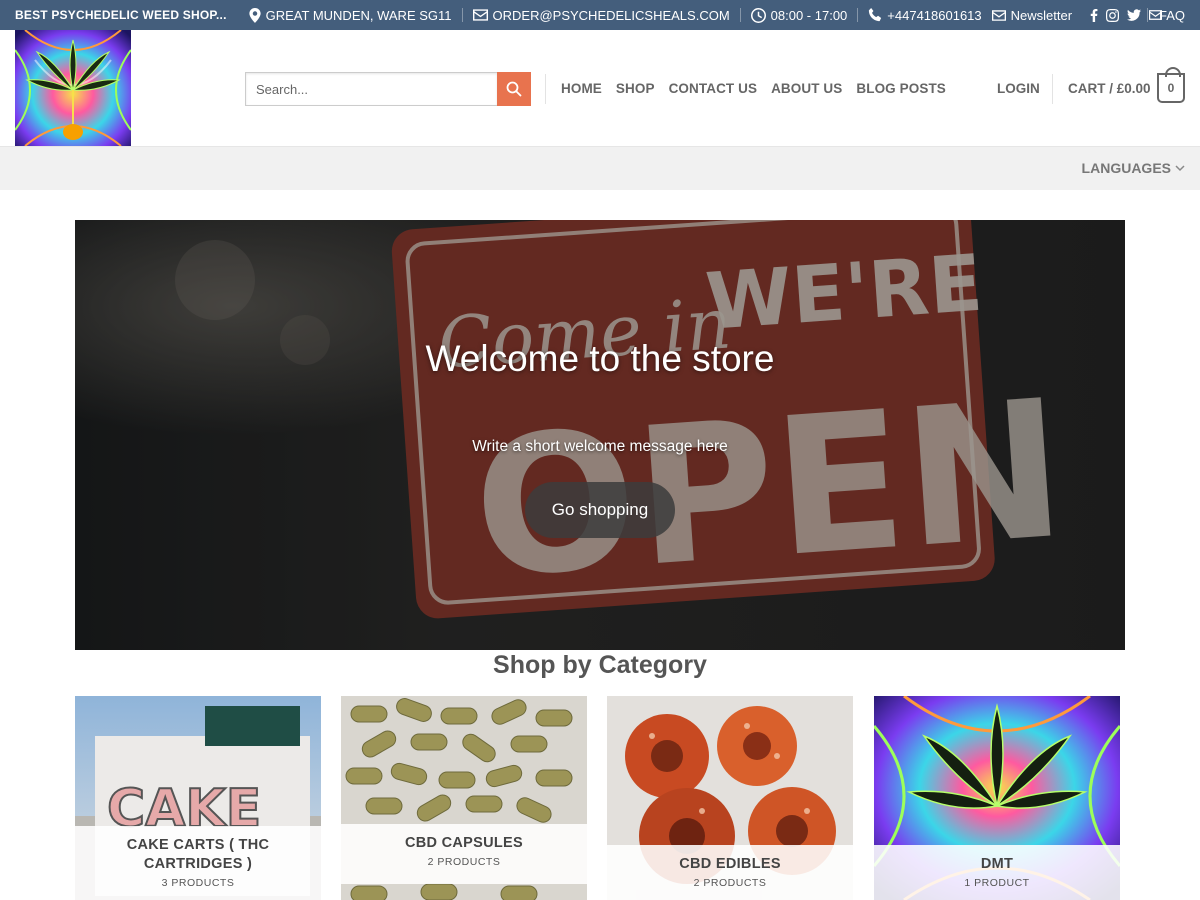 This screenshot has height=900, width=1200. I want to click on main-nav: HOME SHOP CONTACT US ABOUT US BLOG POSTS, so click(753, 88).